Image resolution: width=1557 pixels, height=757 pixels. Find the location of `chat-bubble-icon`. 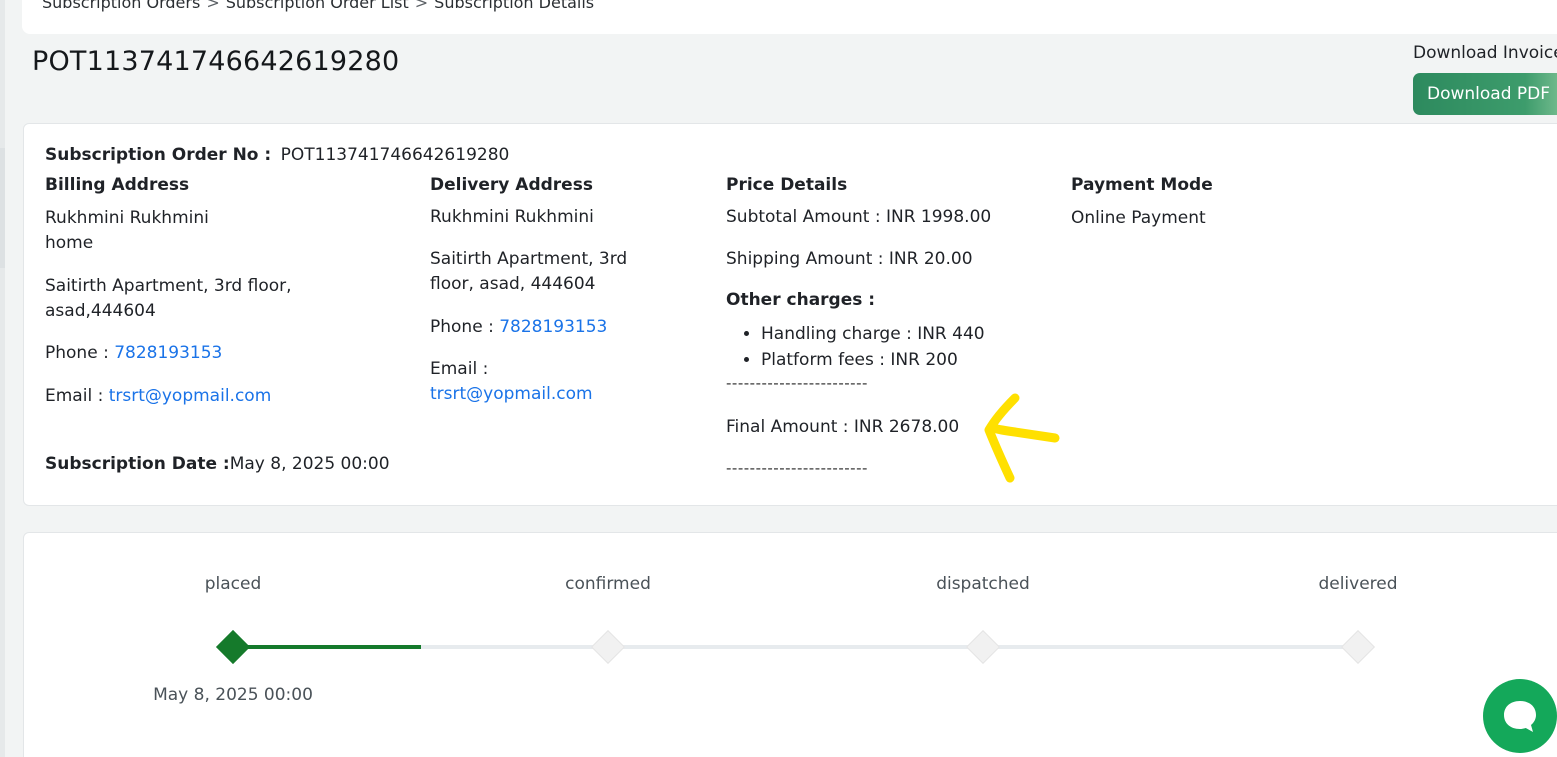

chat-bubble-icon is located at coordinates (1520, 716).